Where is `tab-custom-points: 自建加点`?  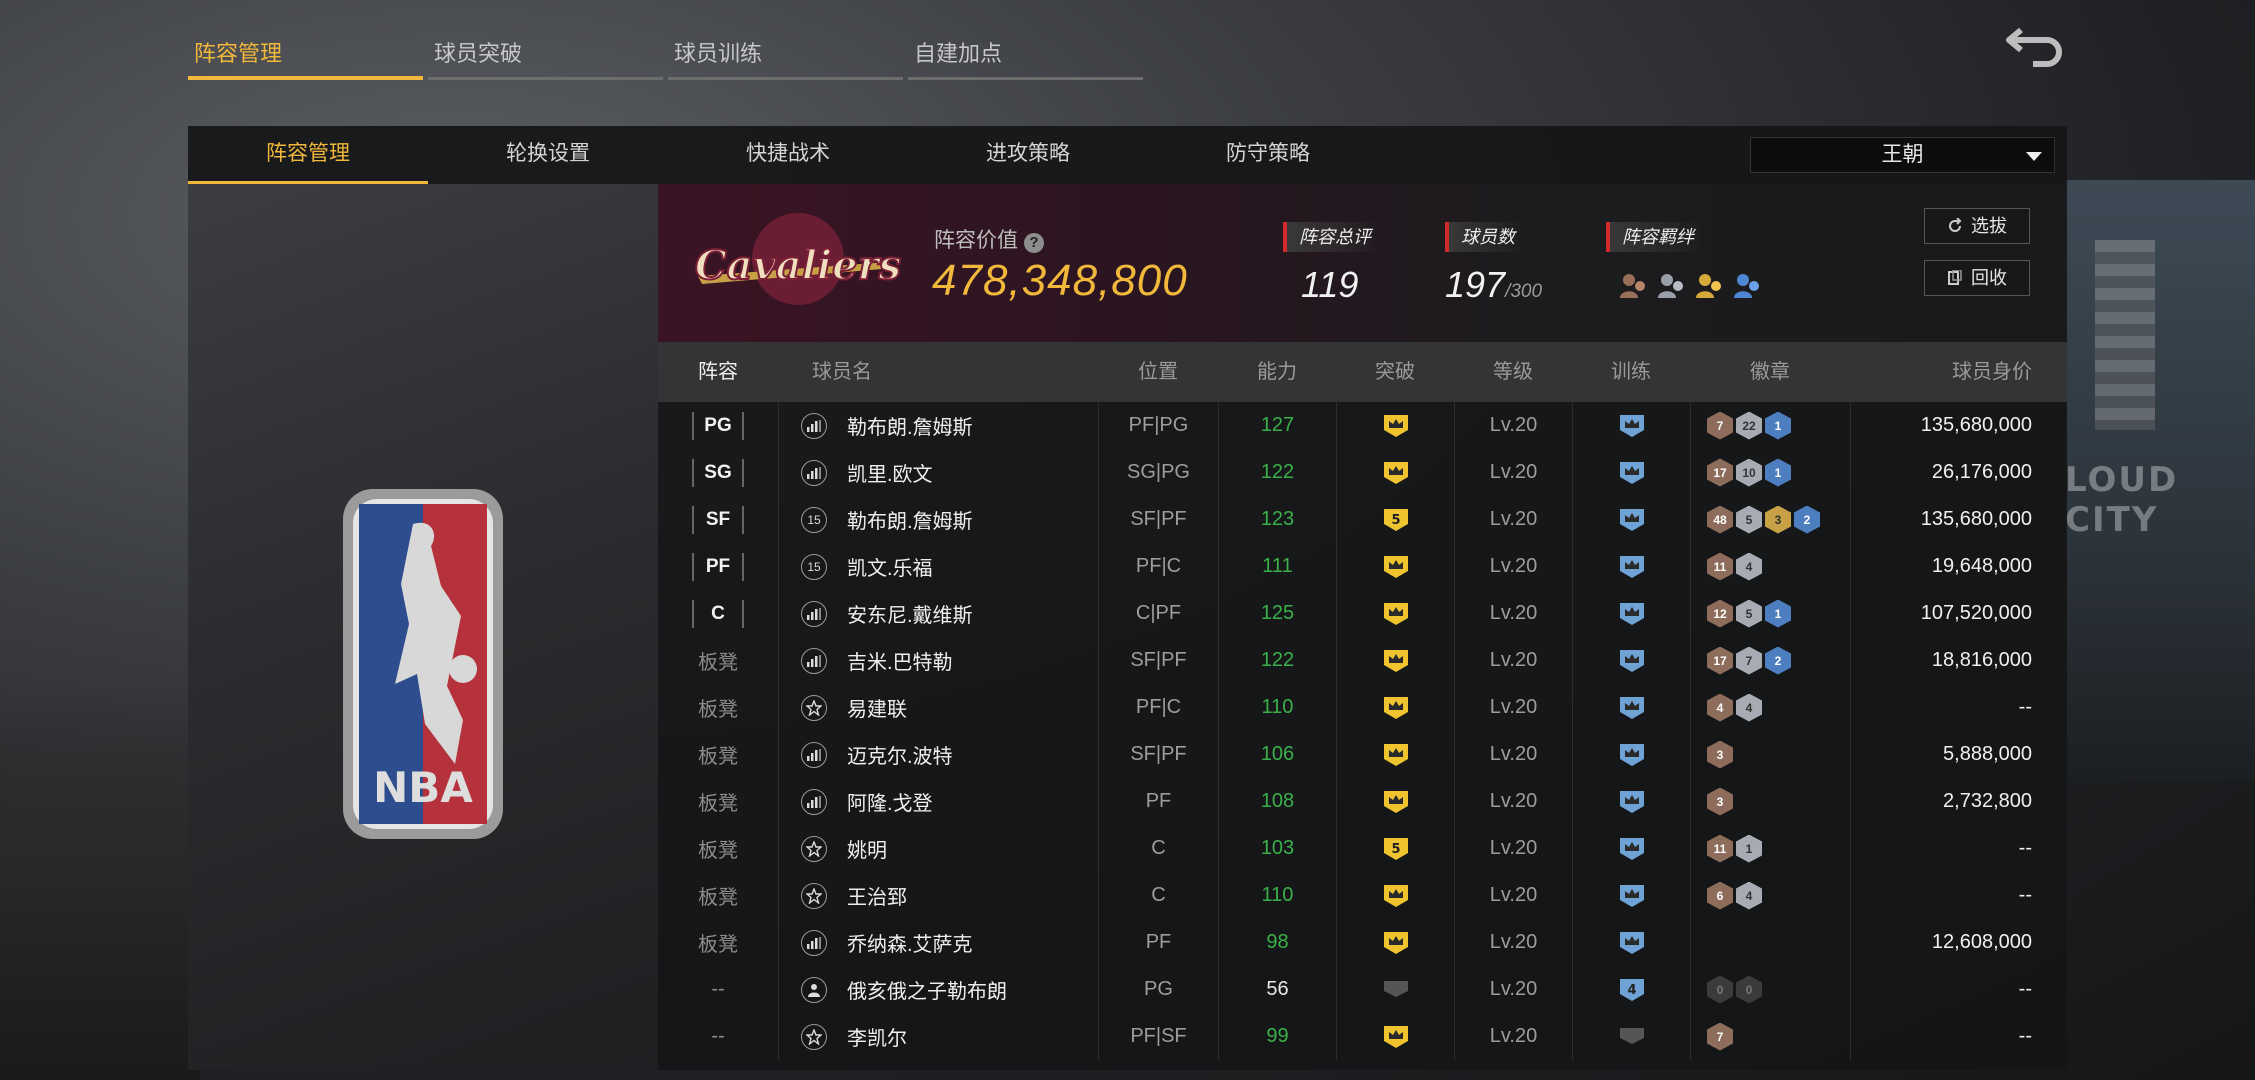 tab-custom-points: 自建加点 is located at coordinates (1025, 54).